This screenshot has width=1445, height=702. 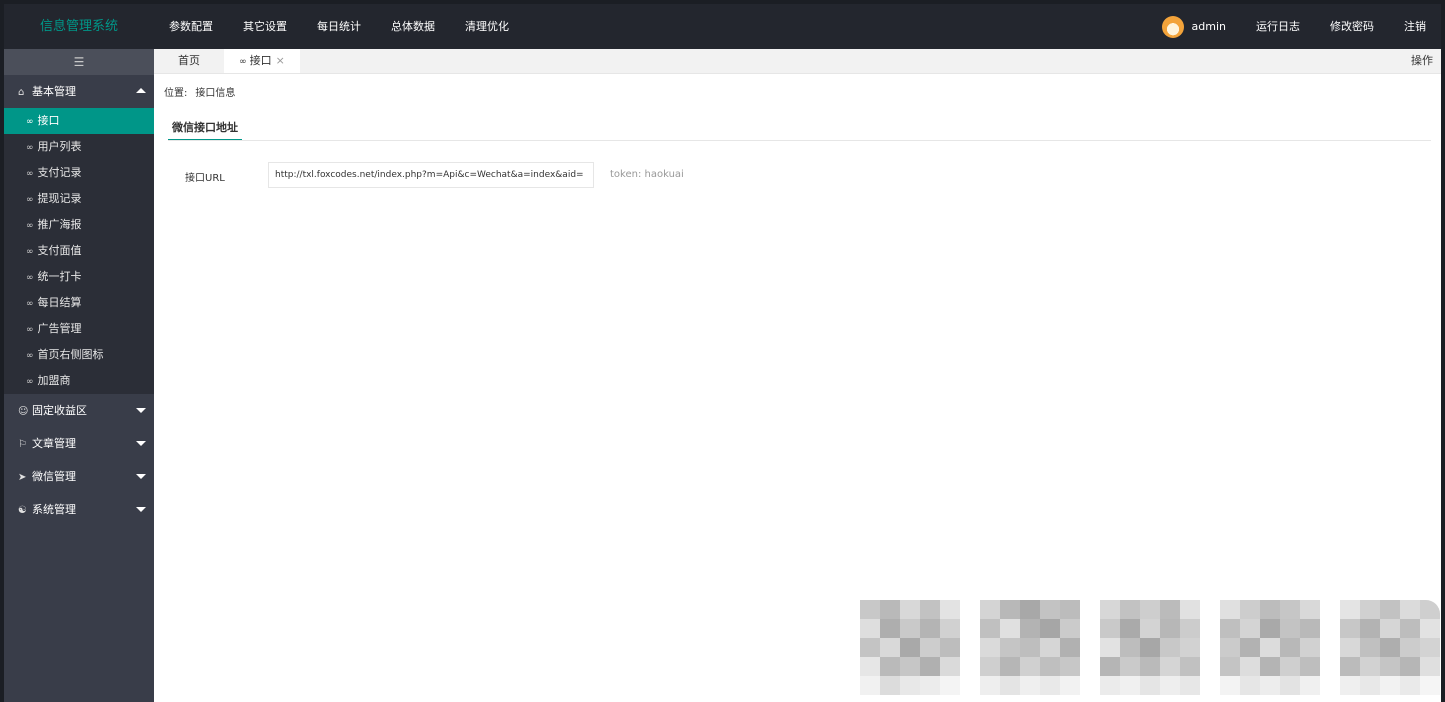 What do you see at coordinates (431, 175) in the screenshot?
I see `url-field` at bounding box center [431, 175].